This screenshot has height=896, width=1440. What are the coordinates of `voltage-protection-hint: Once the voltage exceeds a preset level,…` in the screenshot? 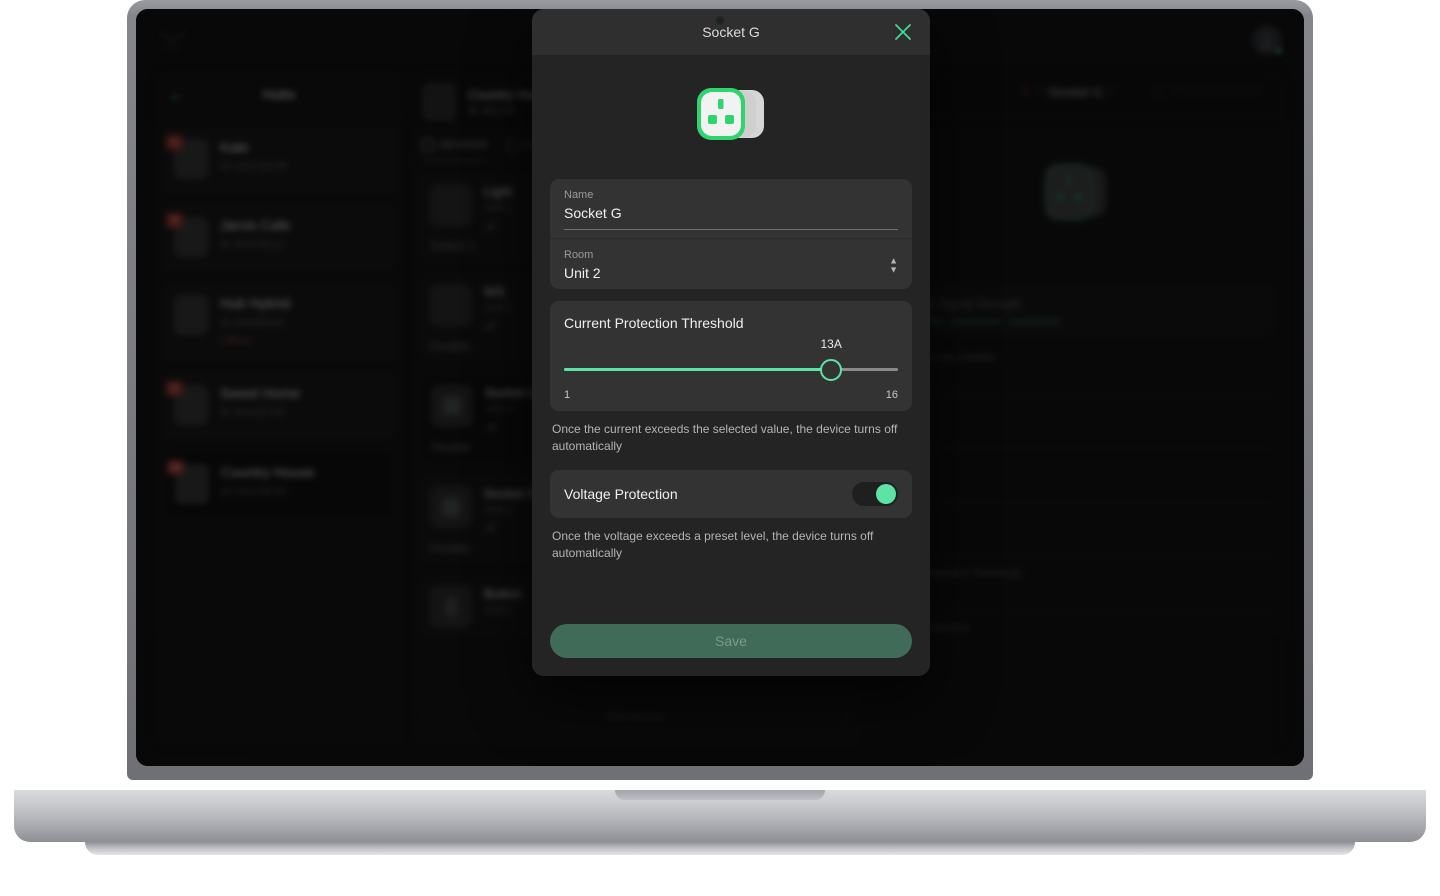 It's located at (713, 544).